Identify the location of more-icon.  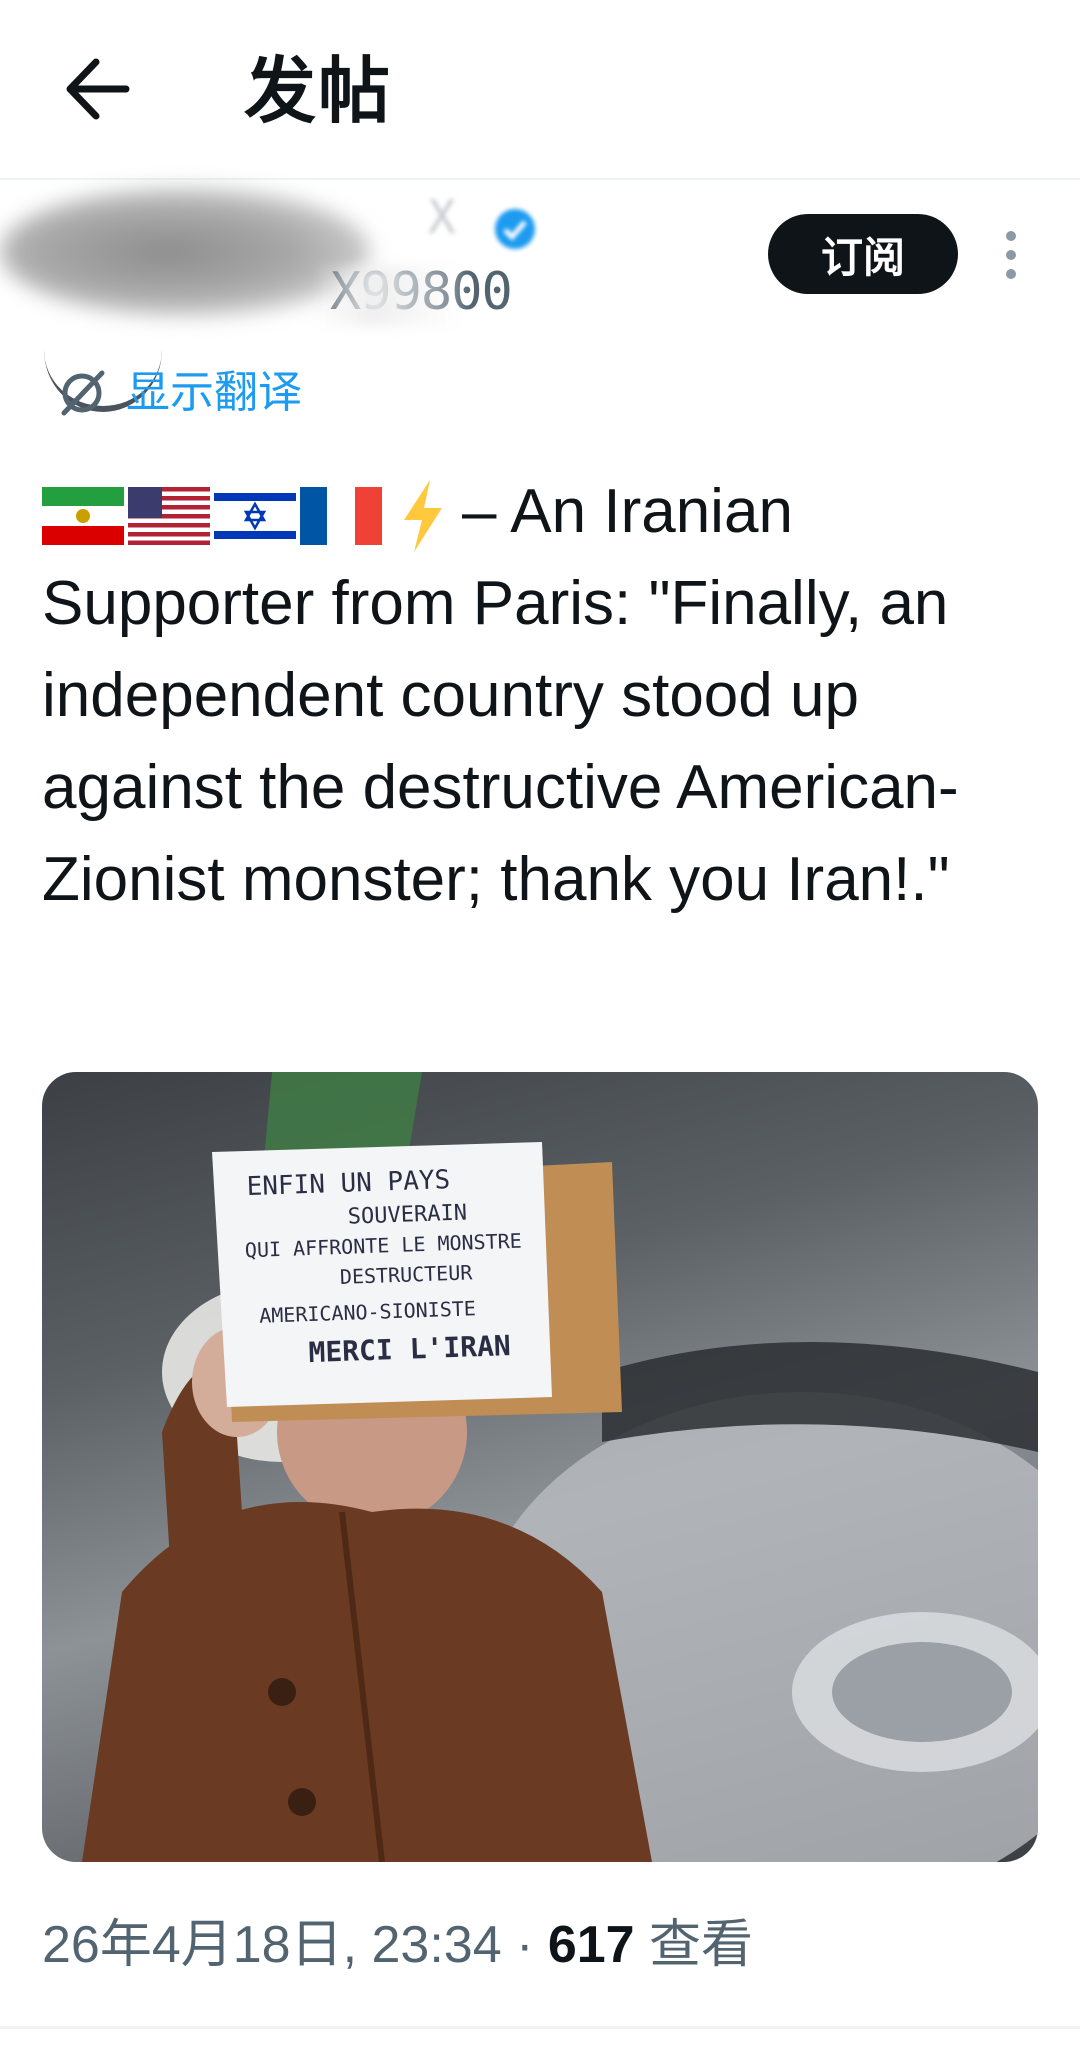
(1011, 255).